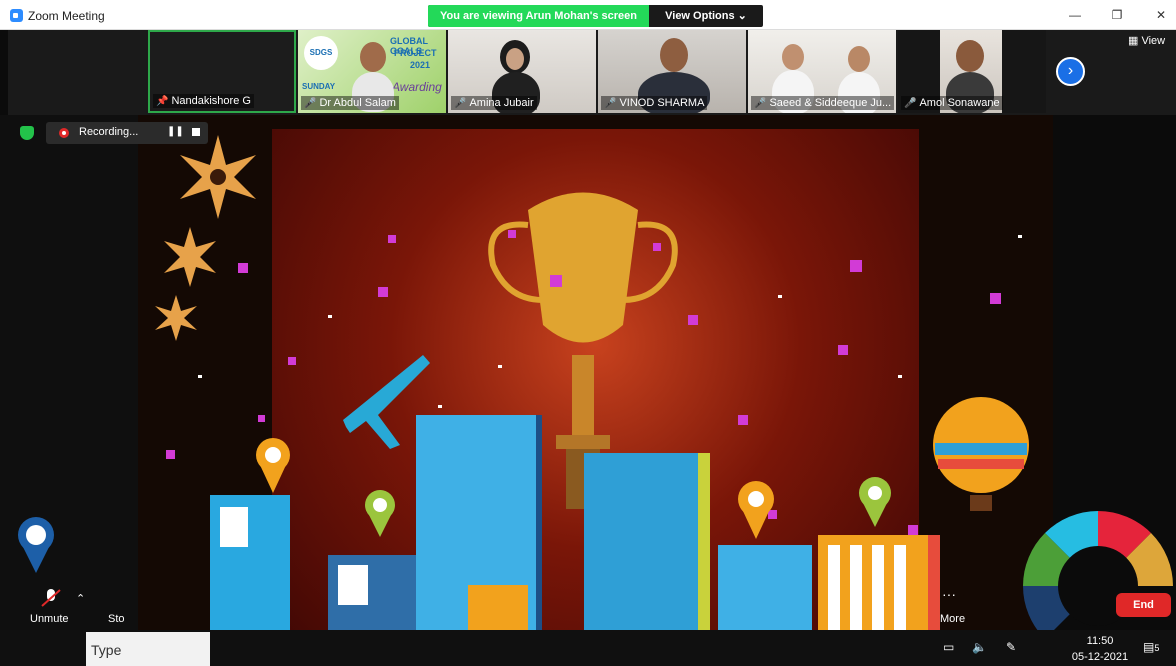 The width and height of the screenshot is (1176, 666). I want to click on participant-tile: 🎤 VINOD SHARMA, so click(672, 71).